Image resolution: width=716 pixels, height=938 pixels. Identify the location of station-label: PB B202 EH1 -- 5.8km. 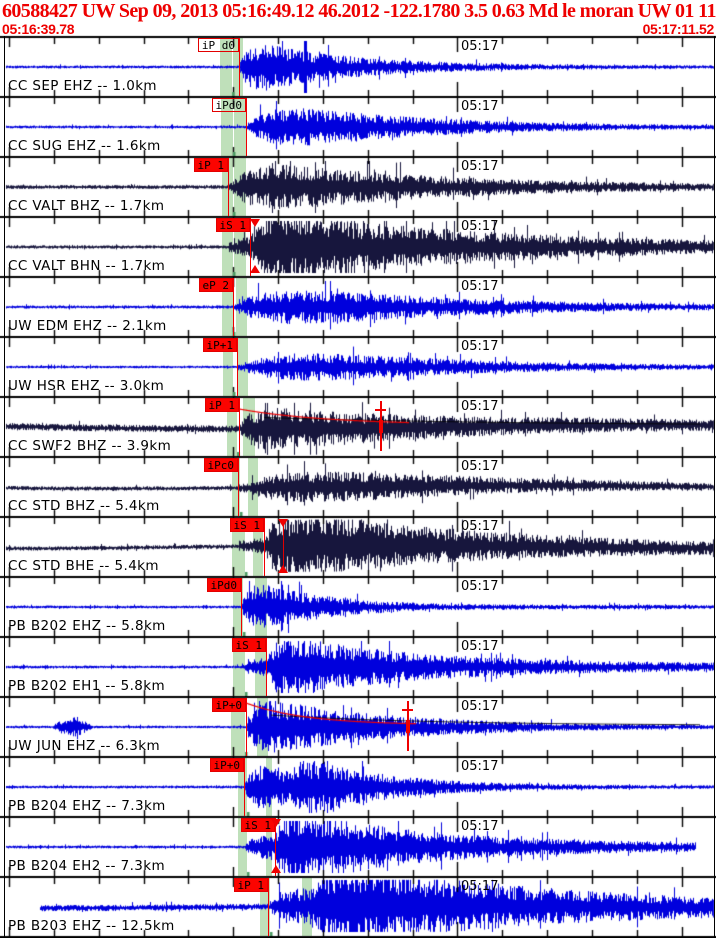
(87, 686).